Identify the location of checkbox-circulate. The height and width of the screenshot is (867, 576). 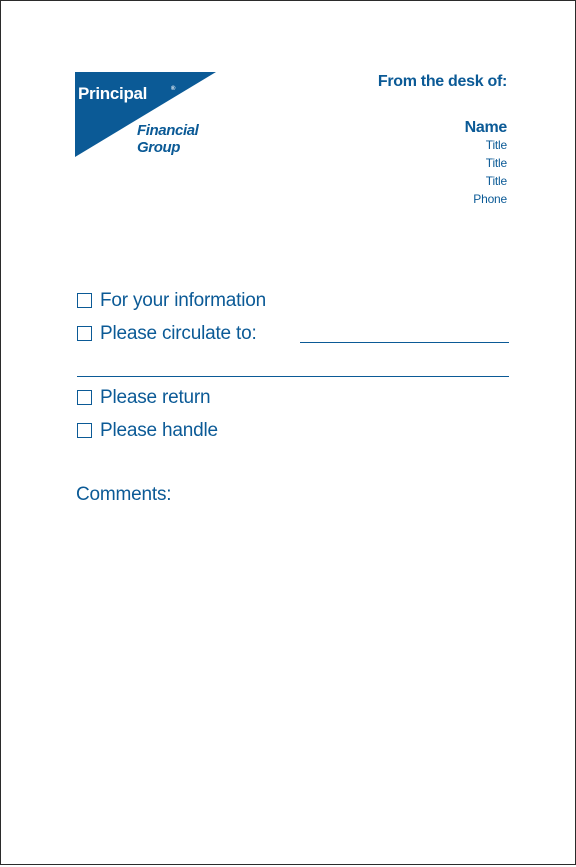
(84, 333).